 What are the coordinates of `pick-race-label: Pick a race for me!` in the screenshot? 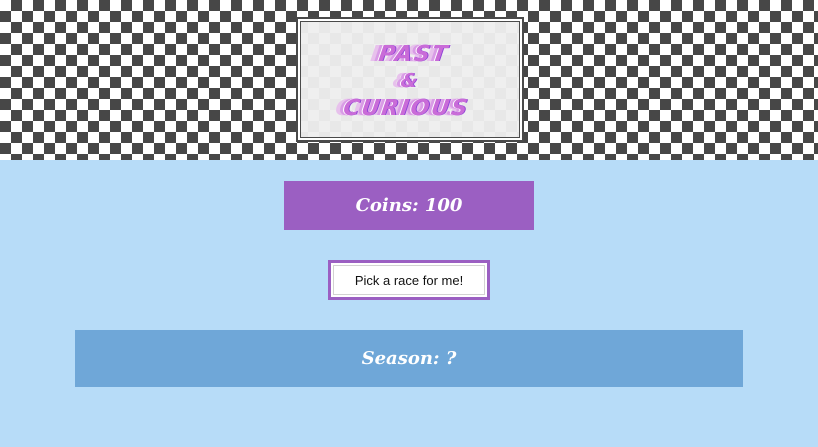 It's located at (409, 280).